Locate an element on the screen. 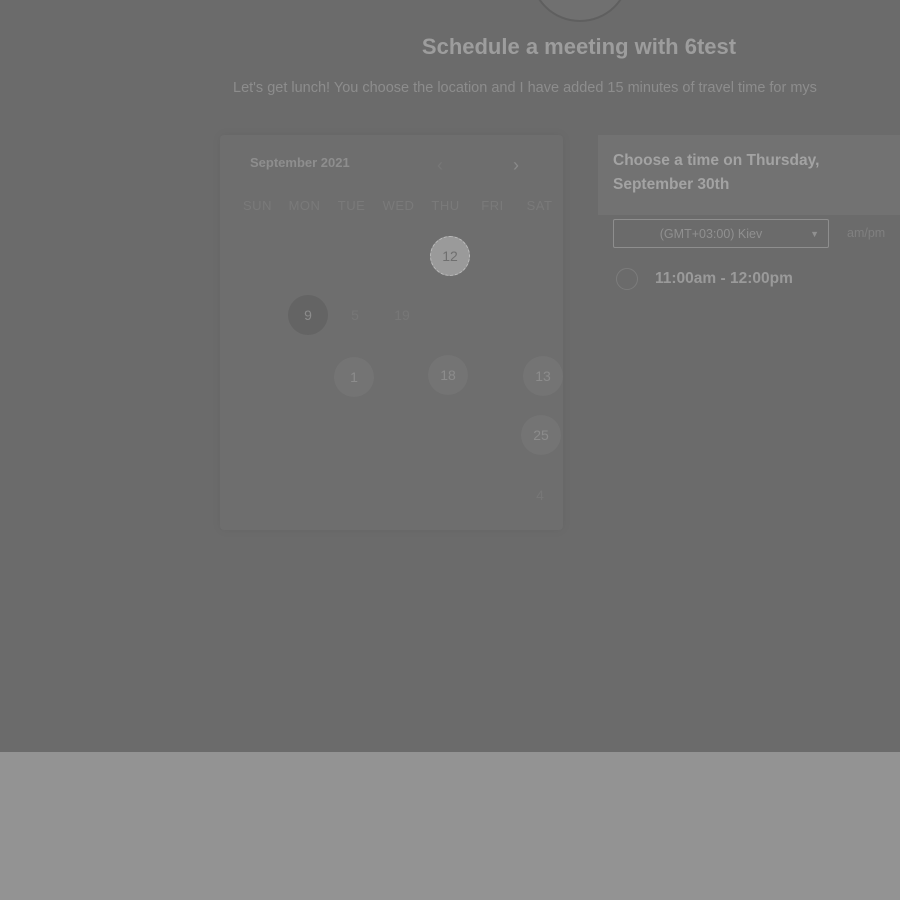 The image size is (900, 900). weekday-thu: THU is located at coordinates (445, 205).